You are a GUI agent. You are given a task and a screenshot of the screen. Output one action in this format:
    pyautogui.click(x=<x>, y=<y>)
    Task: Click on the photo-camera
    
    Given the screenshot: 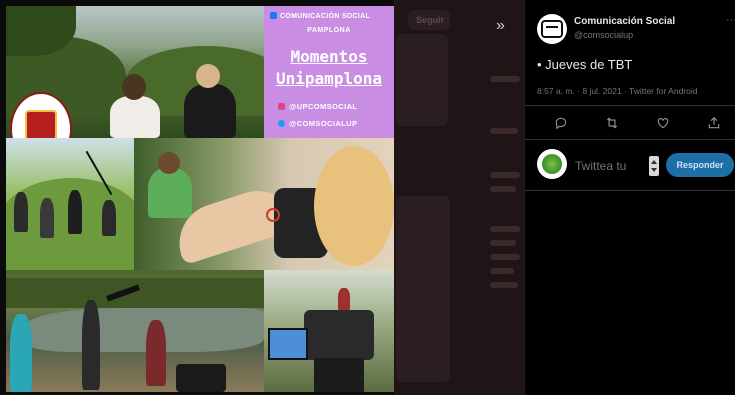 What is the action you would take?
    pyautogui.click(x=201, y=378)
    